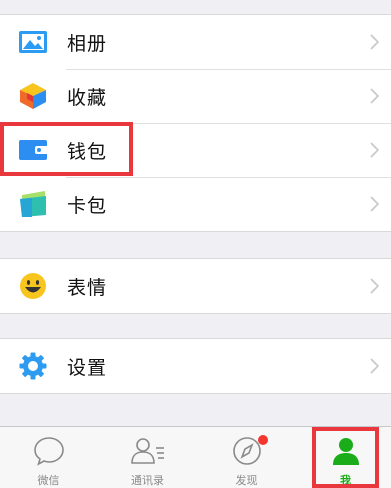 The image size is (391, 488). Describe the element at coordinates (87, 205) in the screenshot. I see `menu-label-cards: 卡包` at that location.